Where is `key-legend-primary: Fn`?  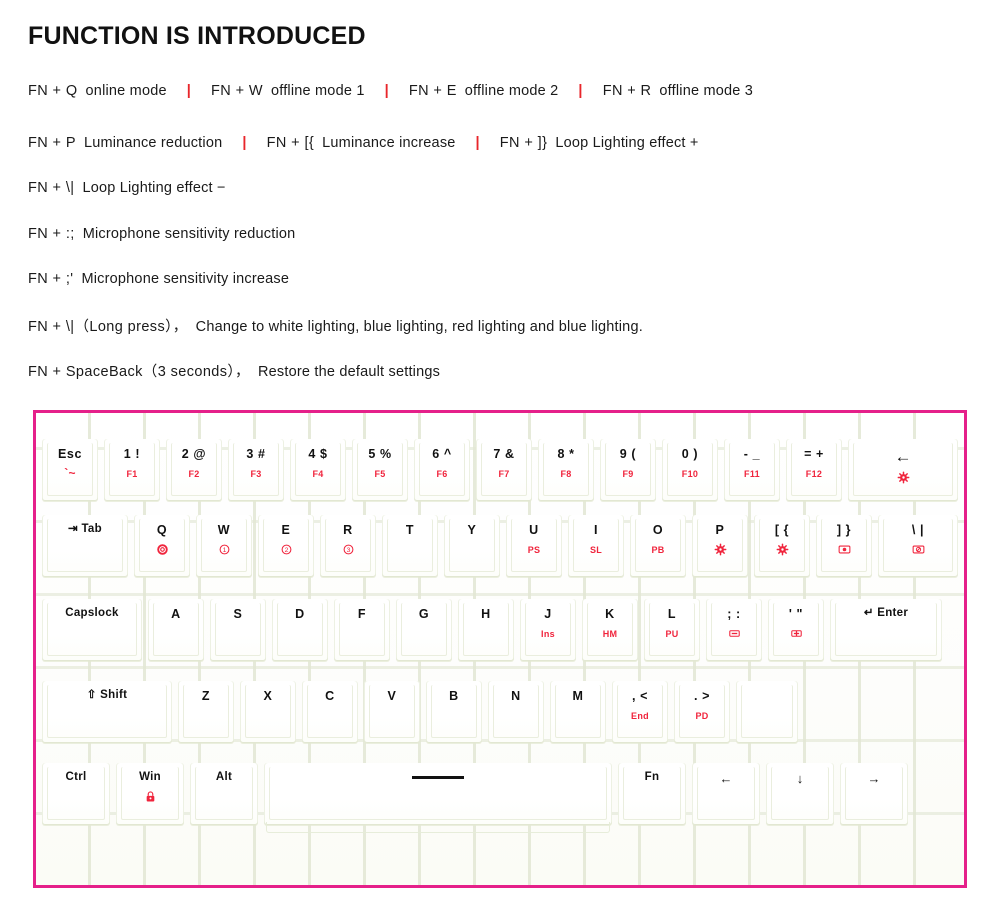
key-legend-primary: Fn is located at coordinates (652, 777).